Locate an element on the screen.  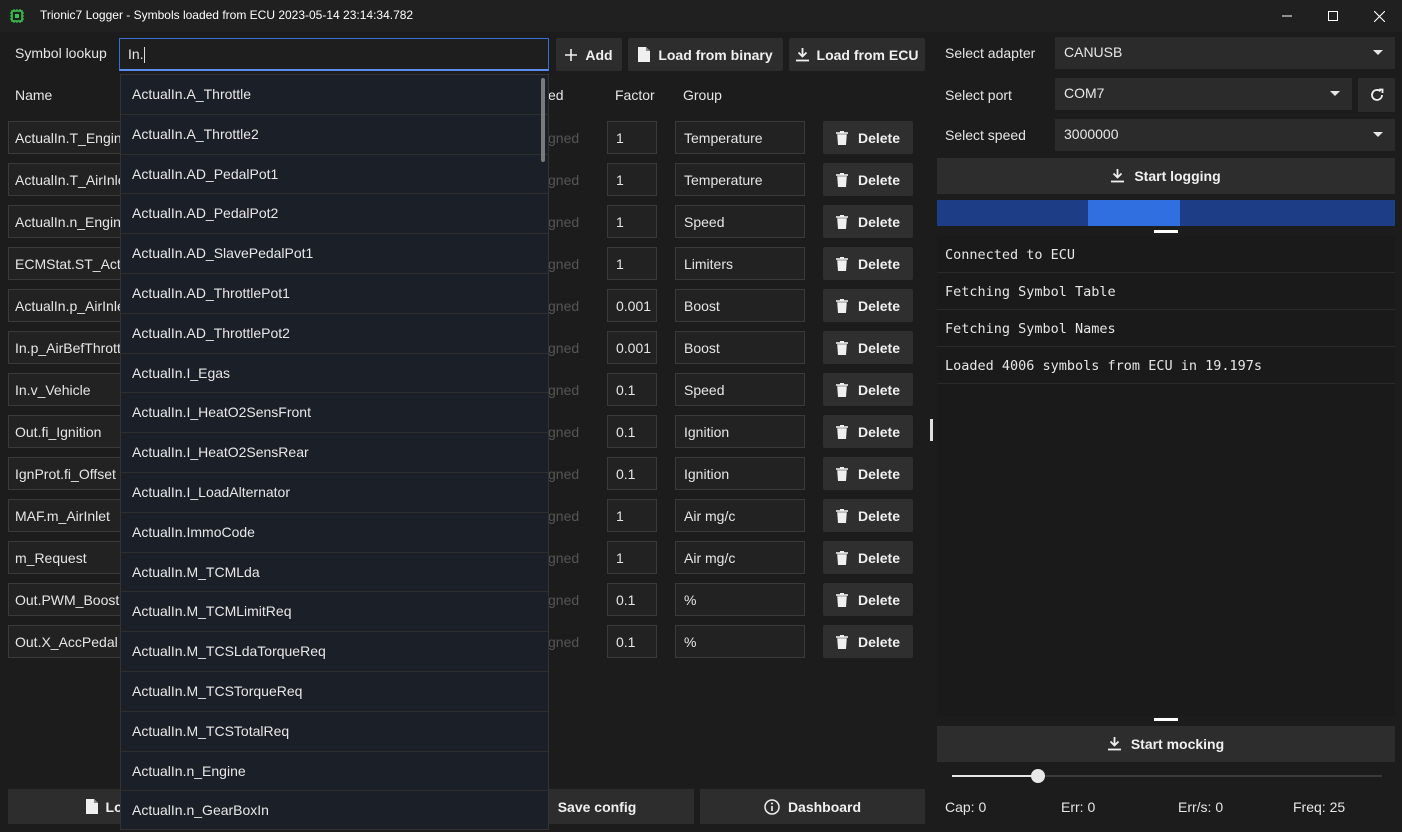
suggestion-item: ActualIn.M_TCMLimitReq is located at coordinates (334, 612).